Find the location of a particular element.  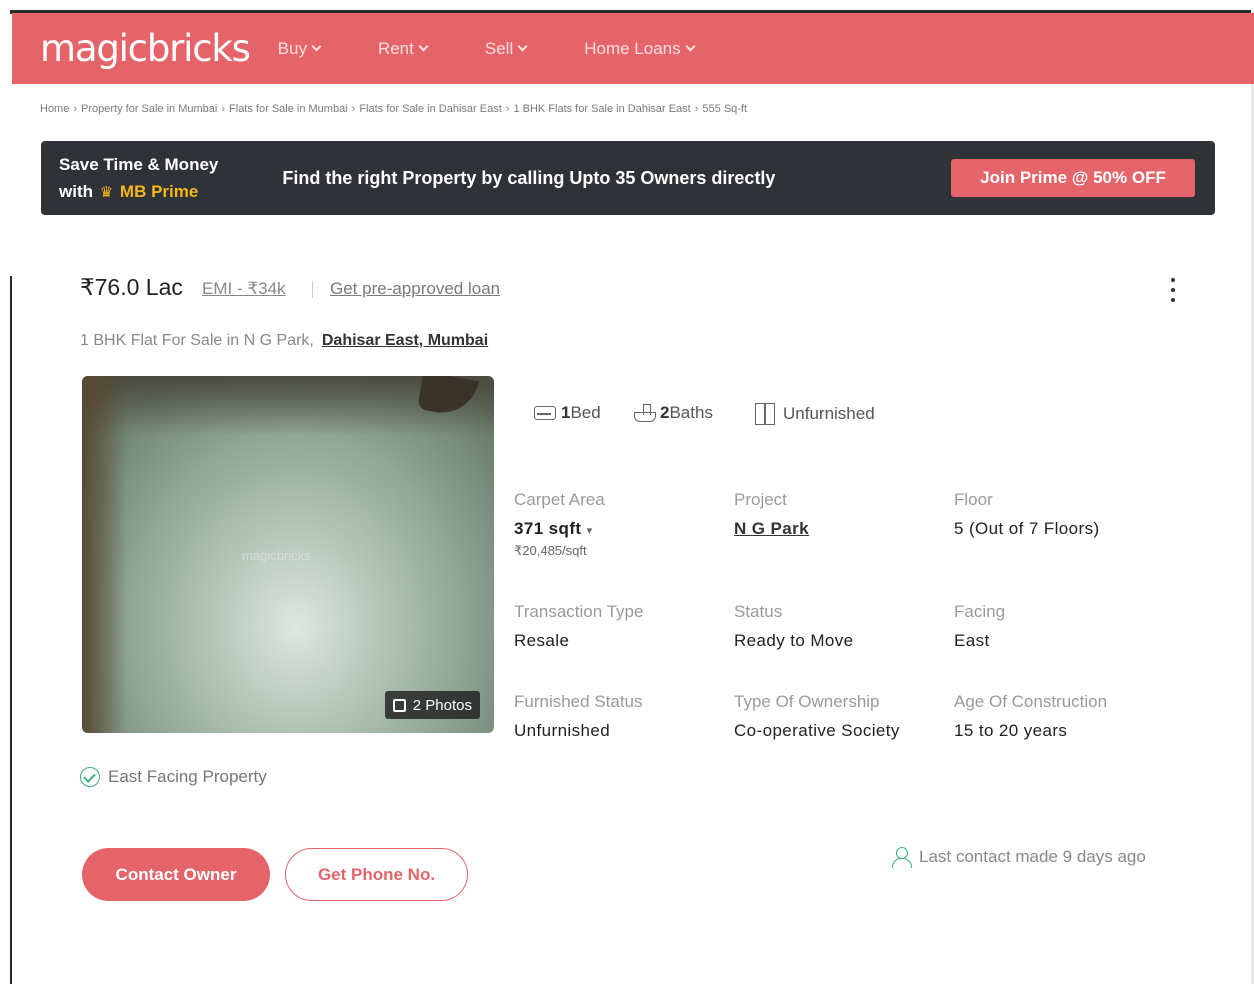

prime-tagline: Save Time & Money with ♛ MB Prime is located at coordinates (138, 178).